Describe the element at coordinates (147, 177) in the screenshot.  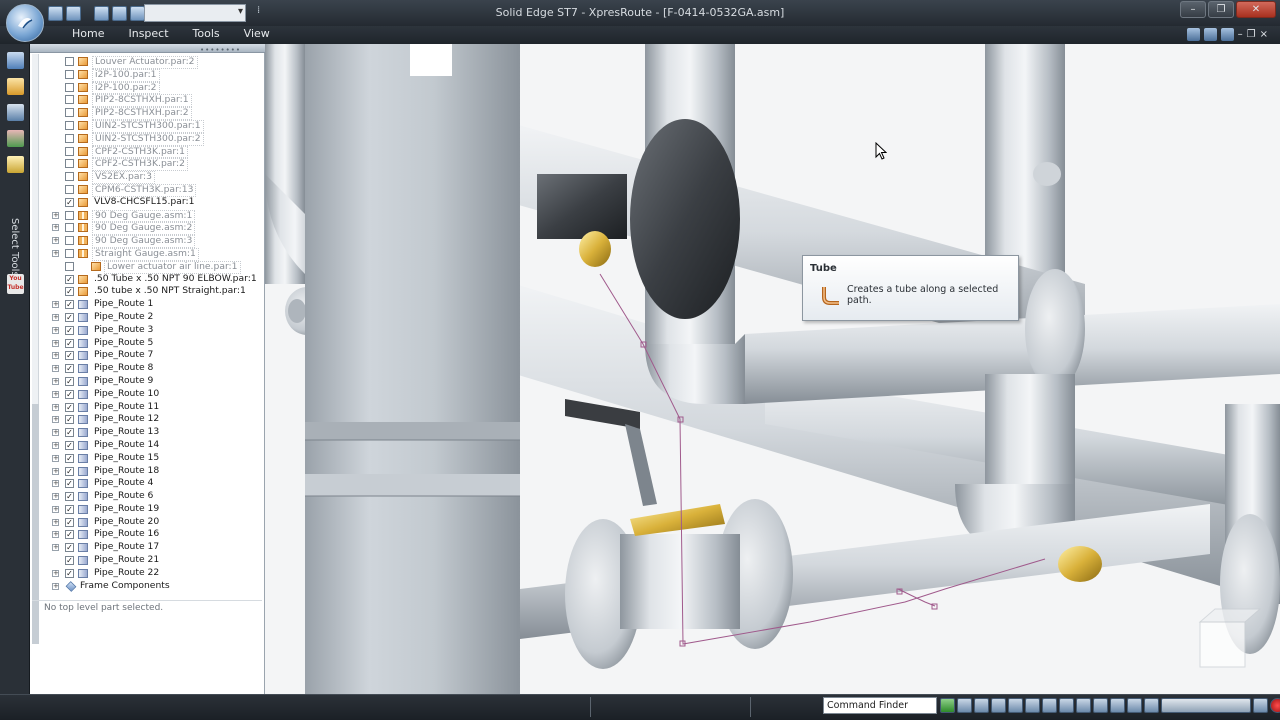
I see `tree-item: VS2EX.par:3` at that location.